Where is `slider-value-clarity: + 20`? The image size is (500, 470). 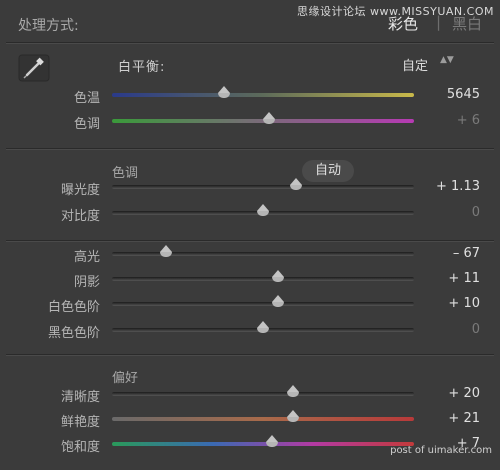 slider-value-clarity: + 20 is located at coordinates (450, 393).